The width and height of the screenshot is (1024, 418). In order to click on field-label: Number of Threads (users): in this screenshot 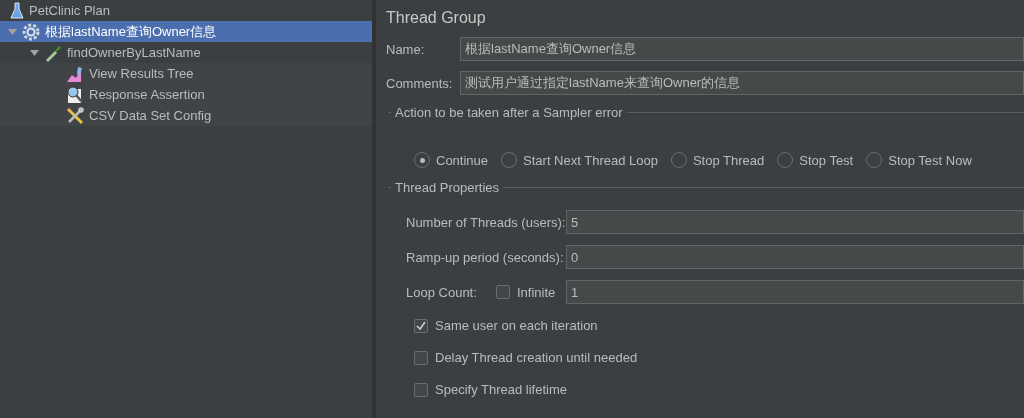, I will do `click(486, 222)`.